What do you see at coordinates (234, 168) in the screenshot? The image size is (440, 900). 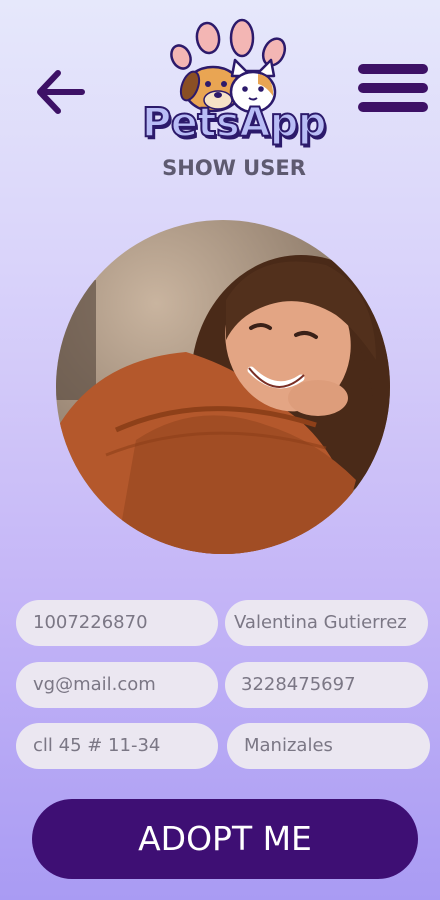 I see `page-title: SHOW USER` at bounding box center [234, 168].